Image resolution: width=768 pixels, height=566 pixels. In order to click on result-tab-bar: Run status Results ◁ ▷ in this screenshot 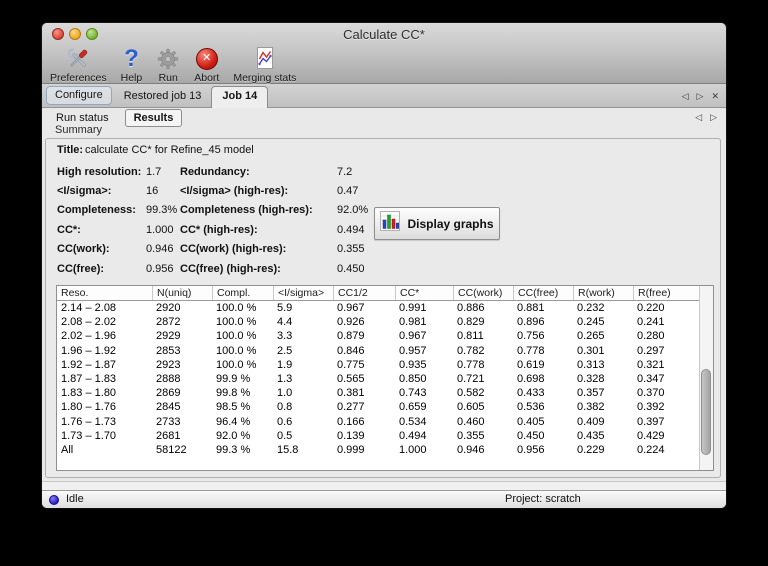, I will do `click(384, 117)`.